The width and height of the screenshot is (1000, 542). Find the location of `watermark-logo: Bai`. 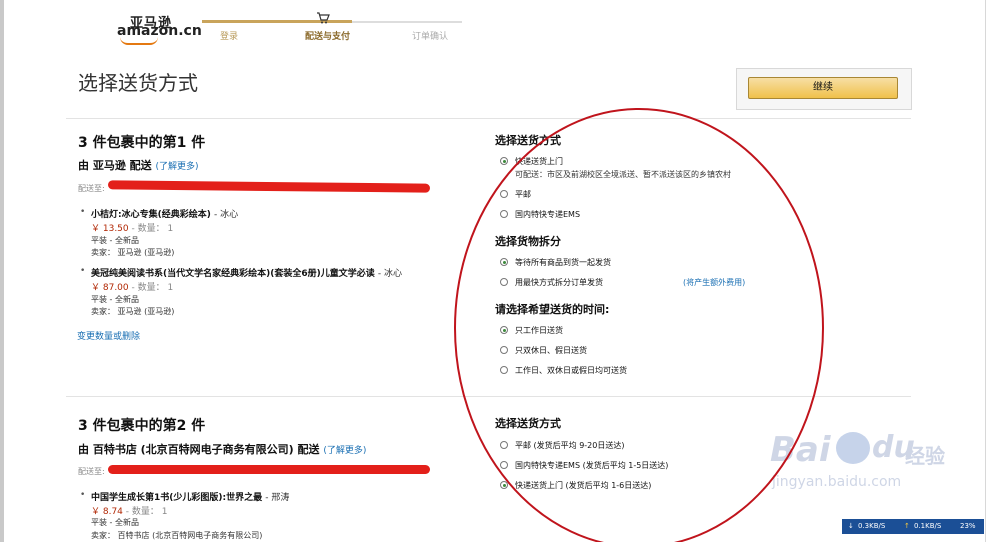

watermark-logo: Bai is located at coordinates (800, 450).